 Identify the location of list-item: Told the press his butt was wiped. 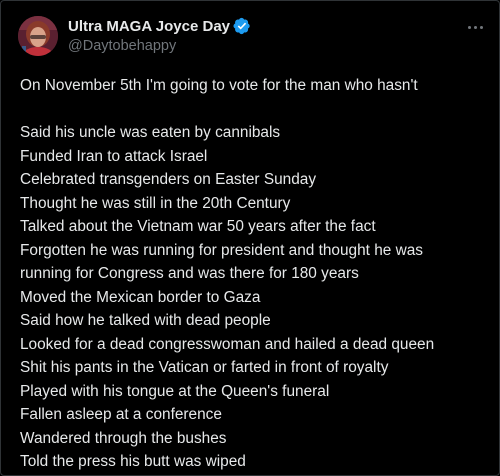
(133, 461).